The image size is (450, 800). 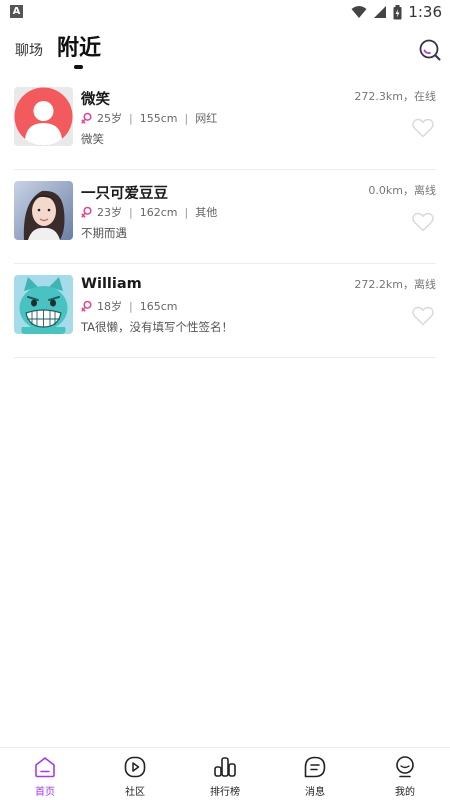 I want to click on user-distance-status: 272.2km，离线, so click(x=395, y=284).